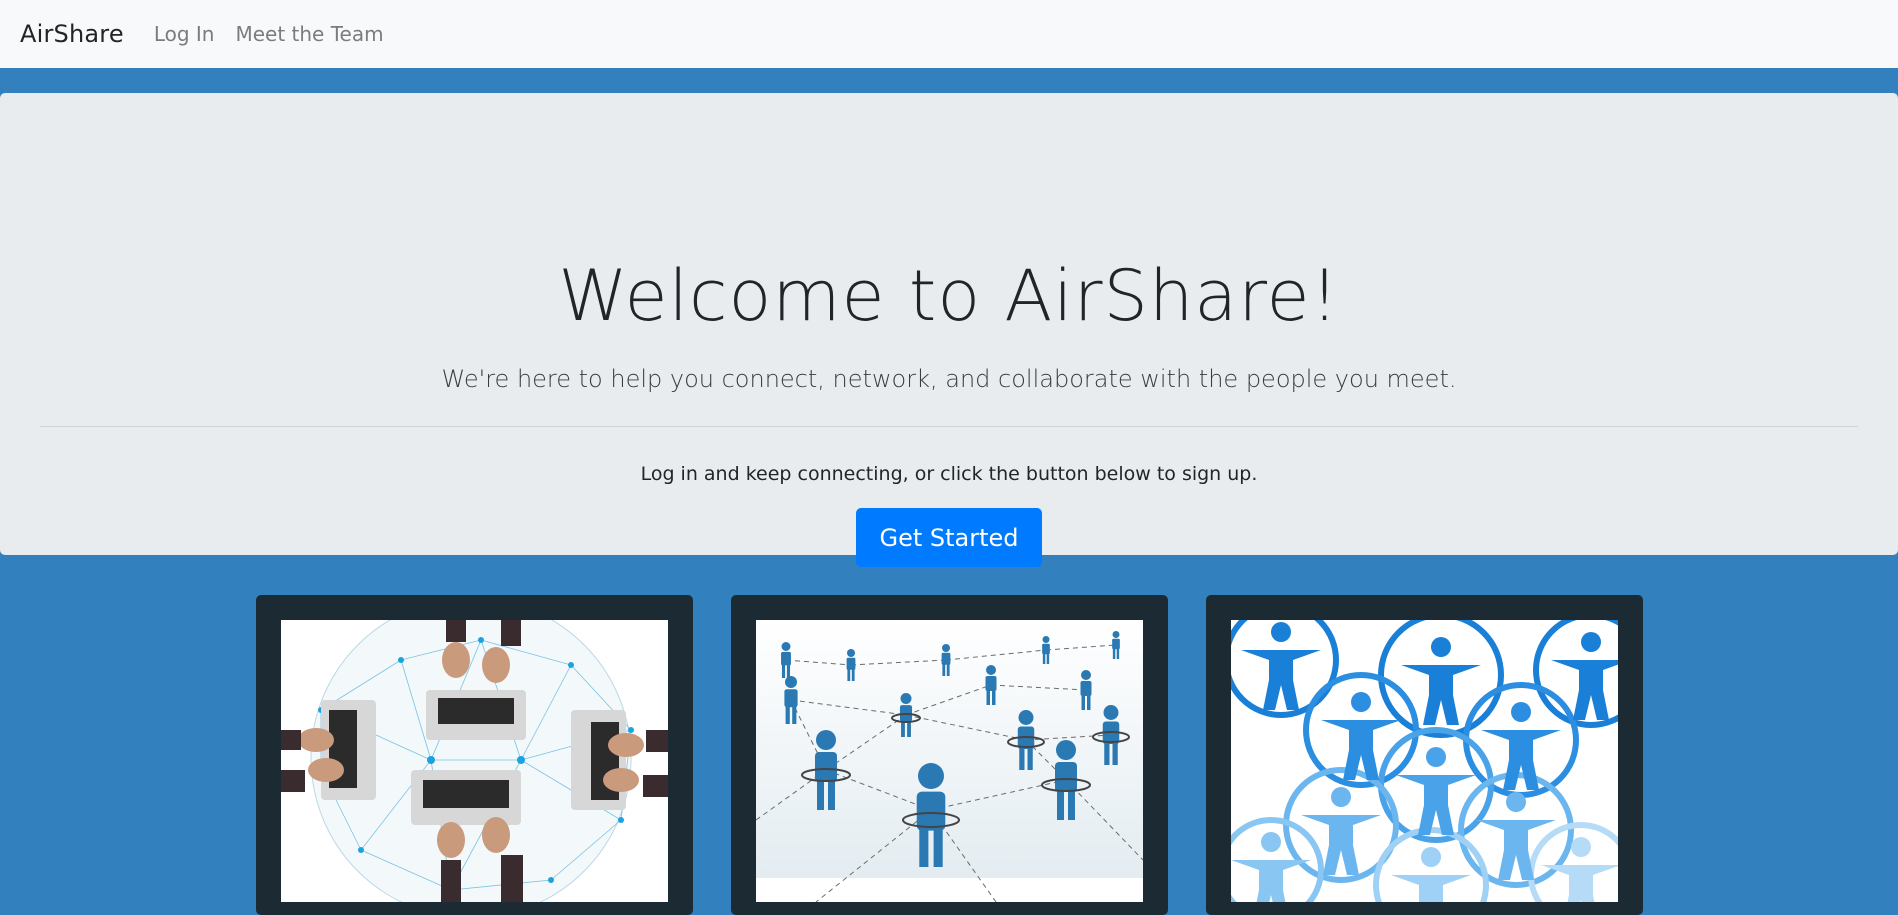 This screenshot has width=1898, height=915. What do you see at coordinates (309, 34) in the screenshot?
I see `nav-link-meet-the-team: Meet the Team` at bounding box center [309, 34].